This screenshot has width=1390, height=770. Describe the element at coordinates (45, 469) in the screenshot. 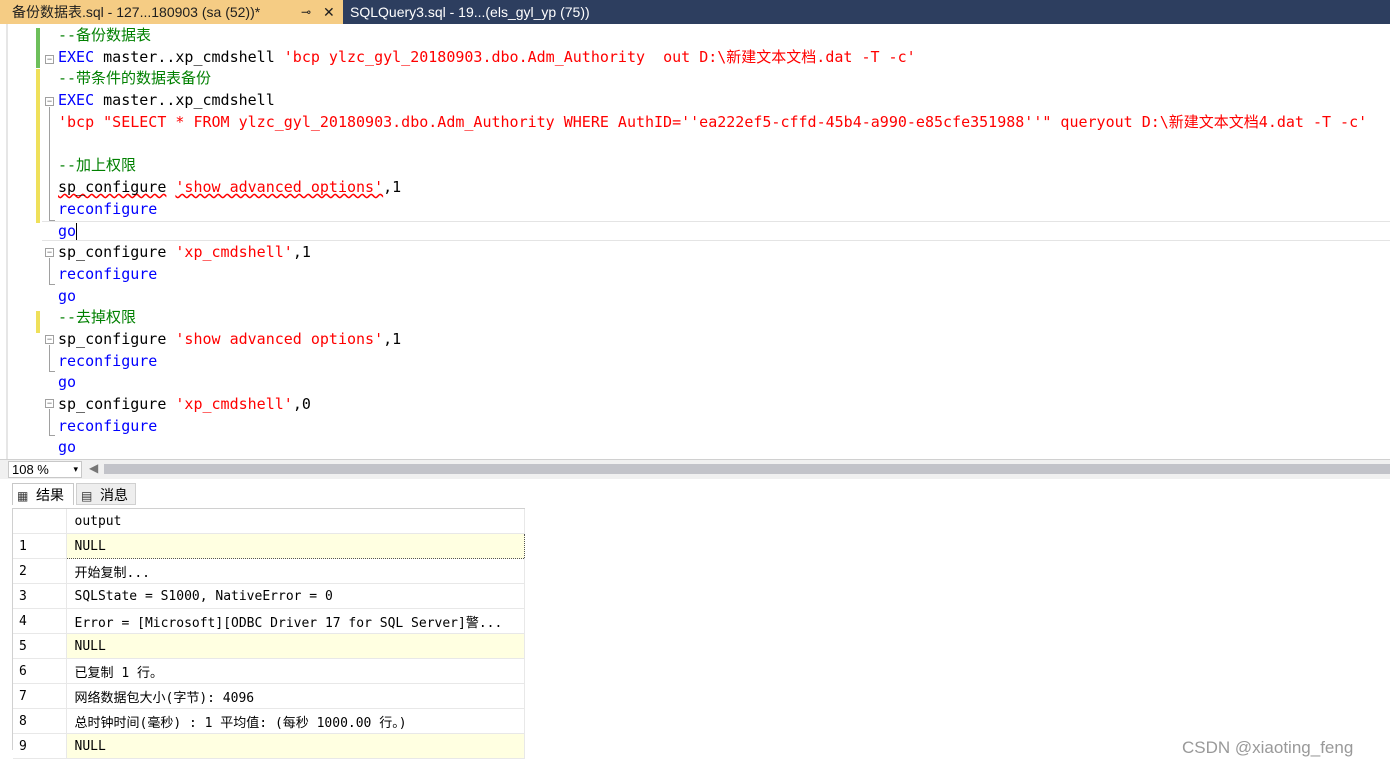

I see `zoom-select: 108 % ▾` at that location.